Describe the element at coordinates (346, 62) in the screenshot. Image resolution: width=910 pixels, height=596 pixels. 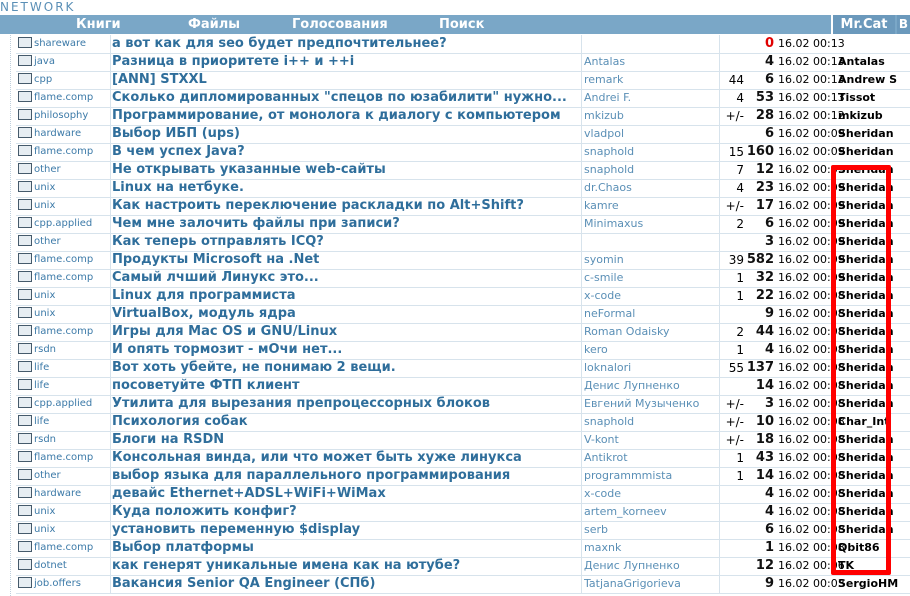
I see `topic-title: Разница в приоритете i++ и ++i` at that location.